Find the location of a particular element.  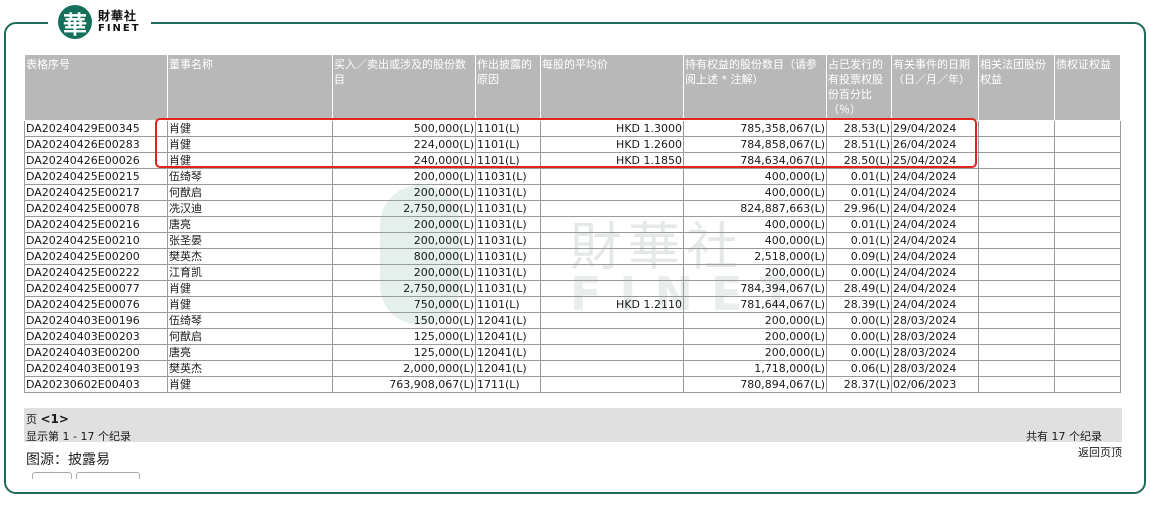

table-cell: 500,000(L) is located at coordinates (404, 128).